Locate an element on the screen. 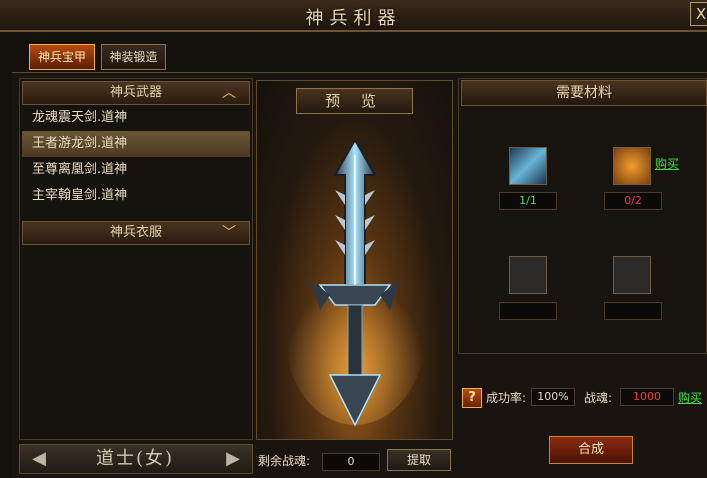  chevron-up-icon: ︿ is located at coordinates (229, 93).